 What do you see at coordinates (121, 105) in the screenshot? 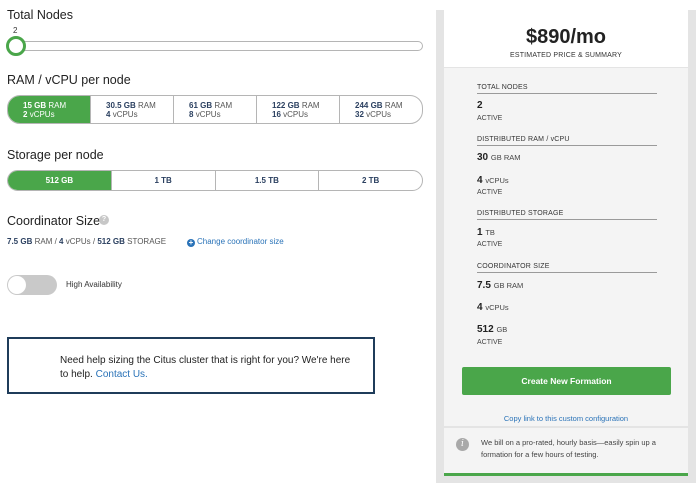
I see `ram-option-ram: 30.5 GB` at bounding box center [121, 105].